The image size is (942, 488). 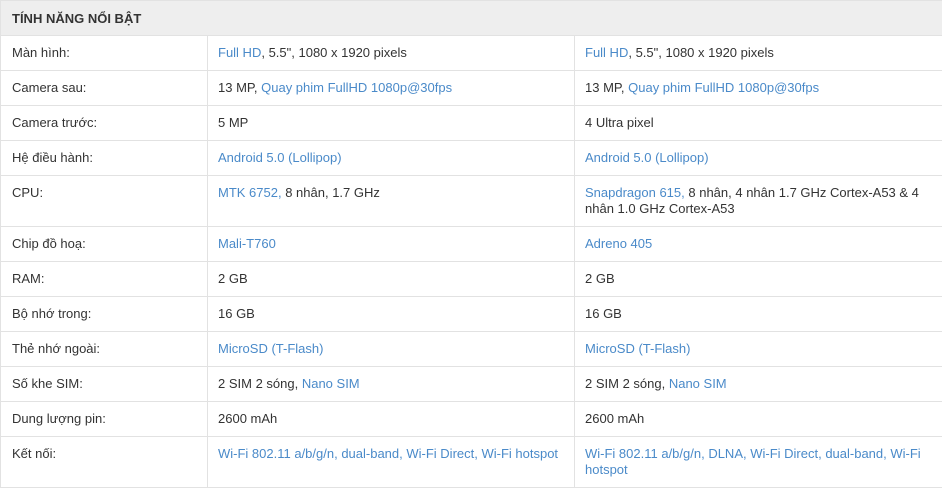 I want to click on spec-label: Kết nối:, so click(x=104, y=462).